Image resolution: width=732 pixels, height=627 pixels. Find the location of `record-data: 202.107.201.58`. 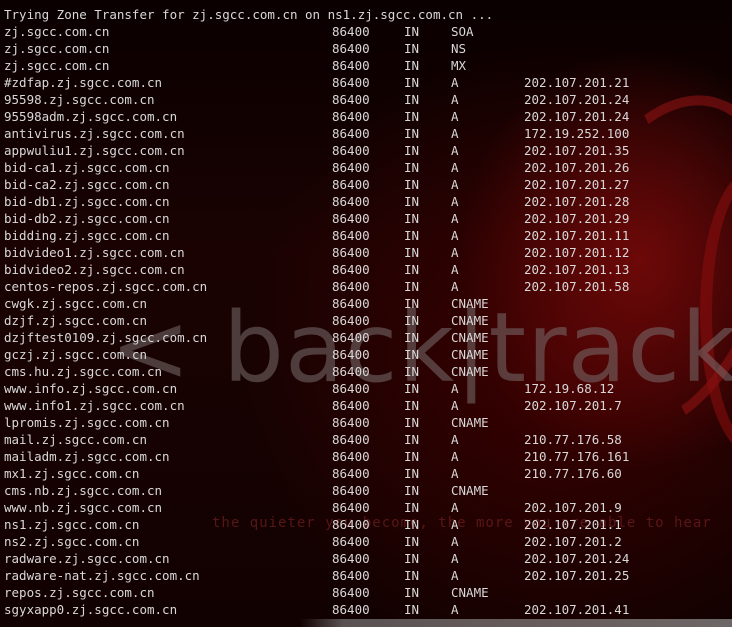

record-data: 202.107.201.58 is located at coordinates (577, 286).